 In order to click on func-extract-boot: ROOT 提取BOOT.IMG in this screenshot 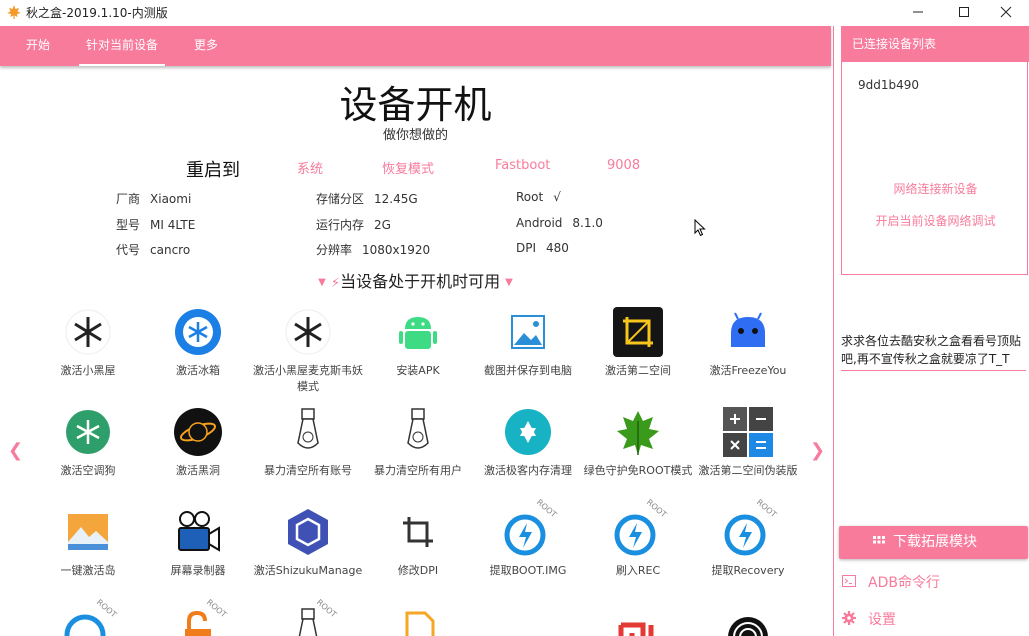, I will do `click(528, 538)`.